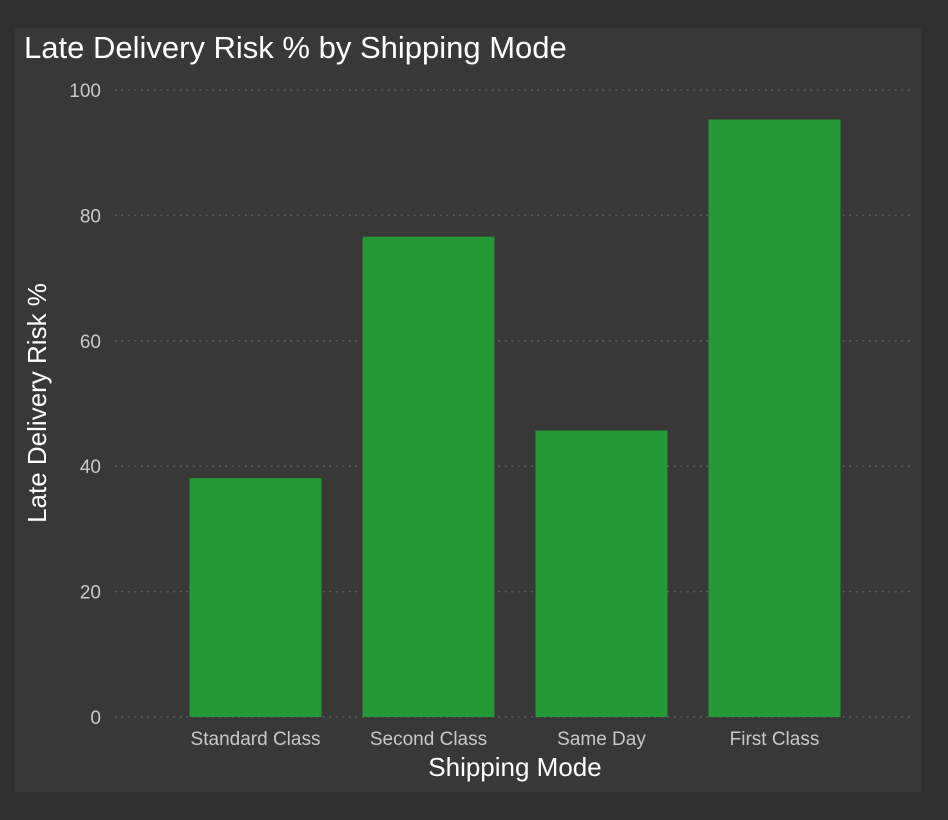 The image size is (948, 820). I want to click on bar-standard-class, so click(255, 597).